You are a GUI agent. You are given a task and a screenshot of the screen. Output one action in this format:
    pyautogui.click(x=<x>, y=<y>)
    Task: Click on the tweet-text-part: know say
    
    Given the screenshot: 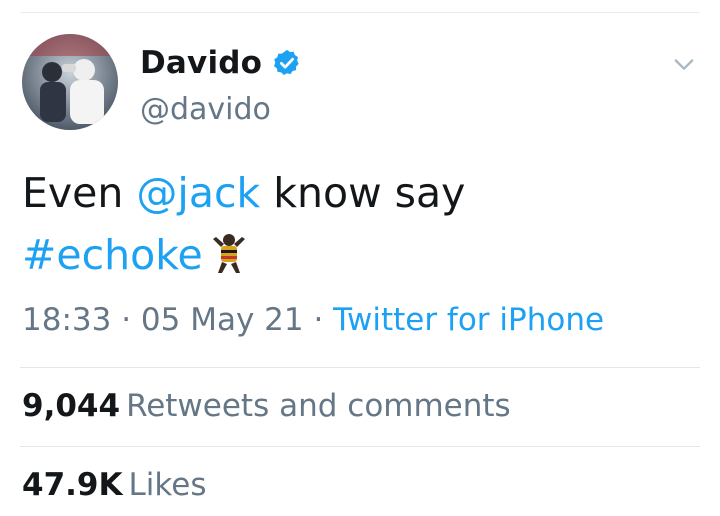 What is the action you would take?
    pyautogui.click(x=363, y=193)
    